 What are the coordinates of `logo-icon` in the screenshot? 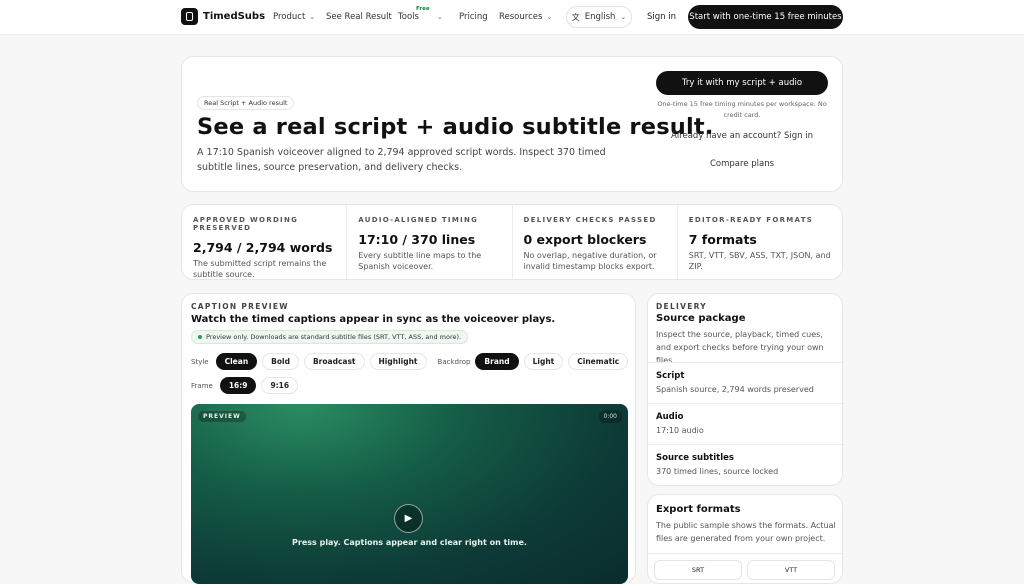 It's located at (189, 16).